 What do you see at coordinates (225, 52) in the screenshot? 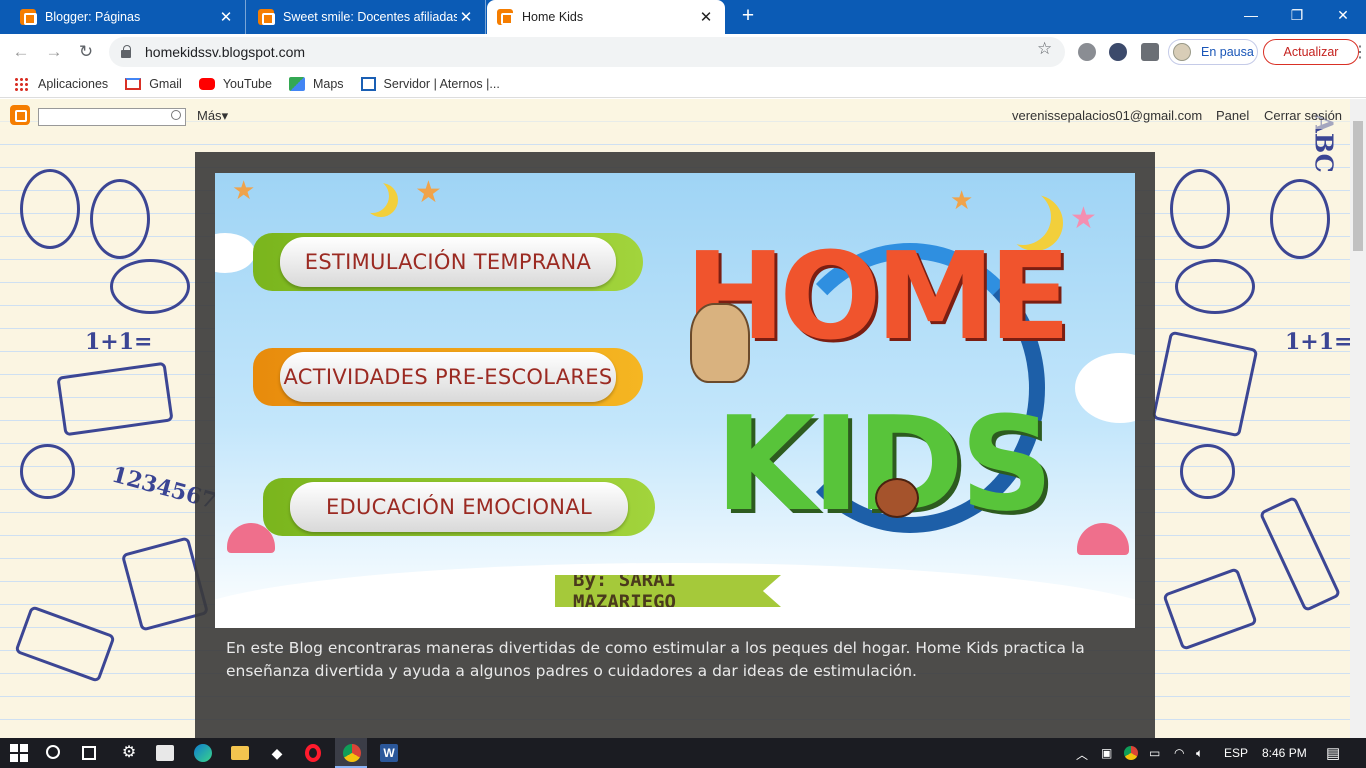
I see `url-text: homekidssv.blogspot.com` at bounding box center [225, 52].